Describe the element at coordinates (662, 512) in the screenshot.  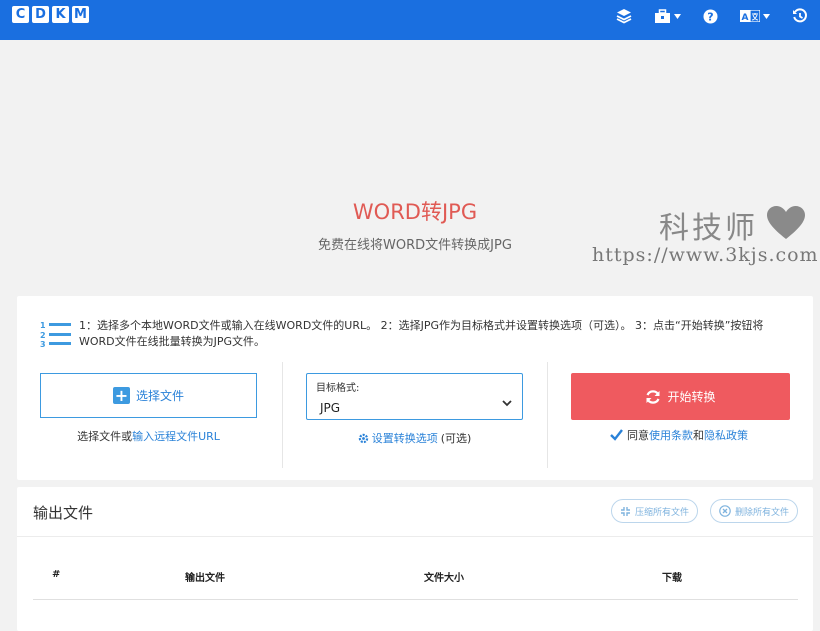
I see `compress-all-label: 压缩所有文件` at that location.